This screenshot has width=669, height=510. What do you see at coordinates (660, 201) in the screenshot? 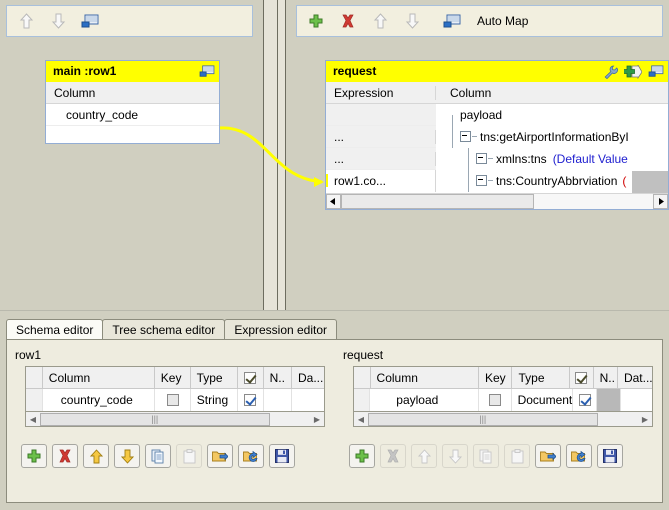
I see `scroll-right-button` at bounding box center [660, 201].